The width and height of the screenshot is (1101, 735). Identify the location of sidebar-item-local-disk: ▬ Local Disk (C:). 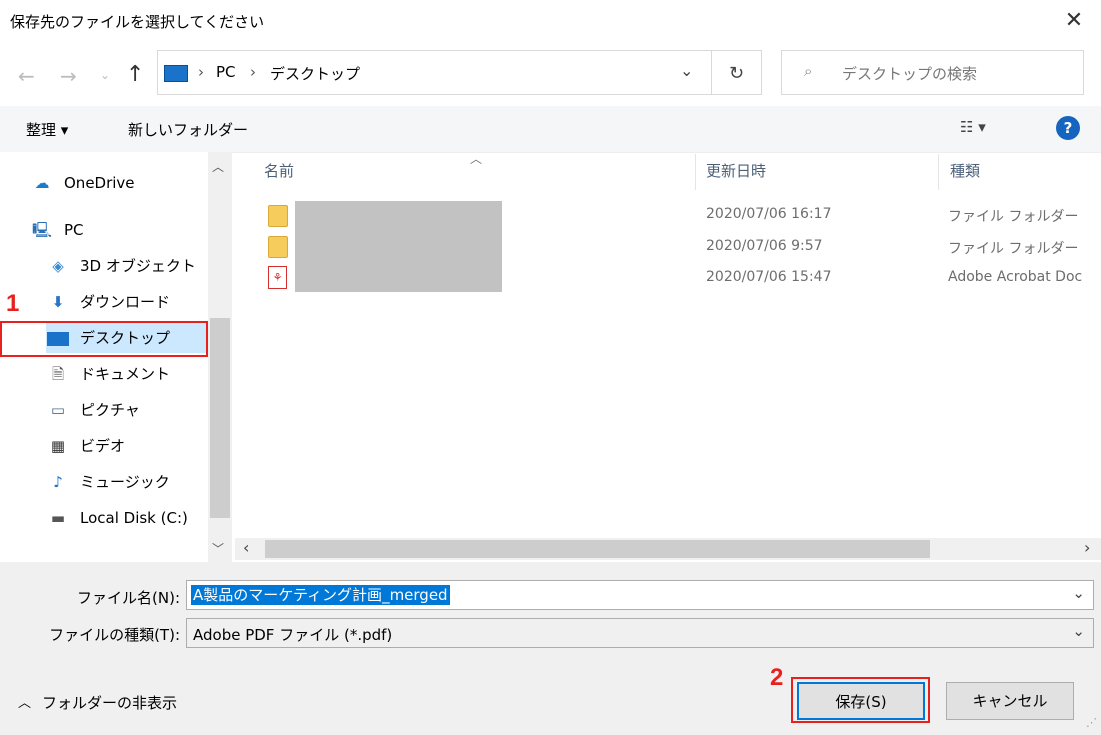
(117, 518).